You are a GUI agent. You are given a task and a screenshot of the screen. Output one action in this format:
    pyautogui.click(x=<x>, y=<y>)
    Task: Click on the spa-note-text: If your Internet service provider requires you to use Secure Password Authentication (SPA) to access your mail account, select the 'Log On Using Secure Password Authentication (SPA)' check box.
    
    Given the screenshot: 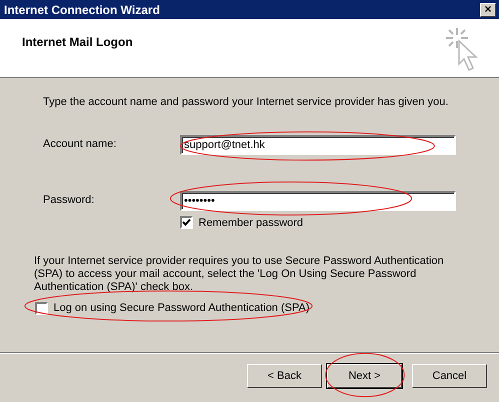 What is the action you would take?
    pyautogui.click(x=239, y=274)
    